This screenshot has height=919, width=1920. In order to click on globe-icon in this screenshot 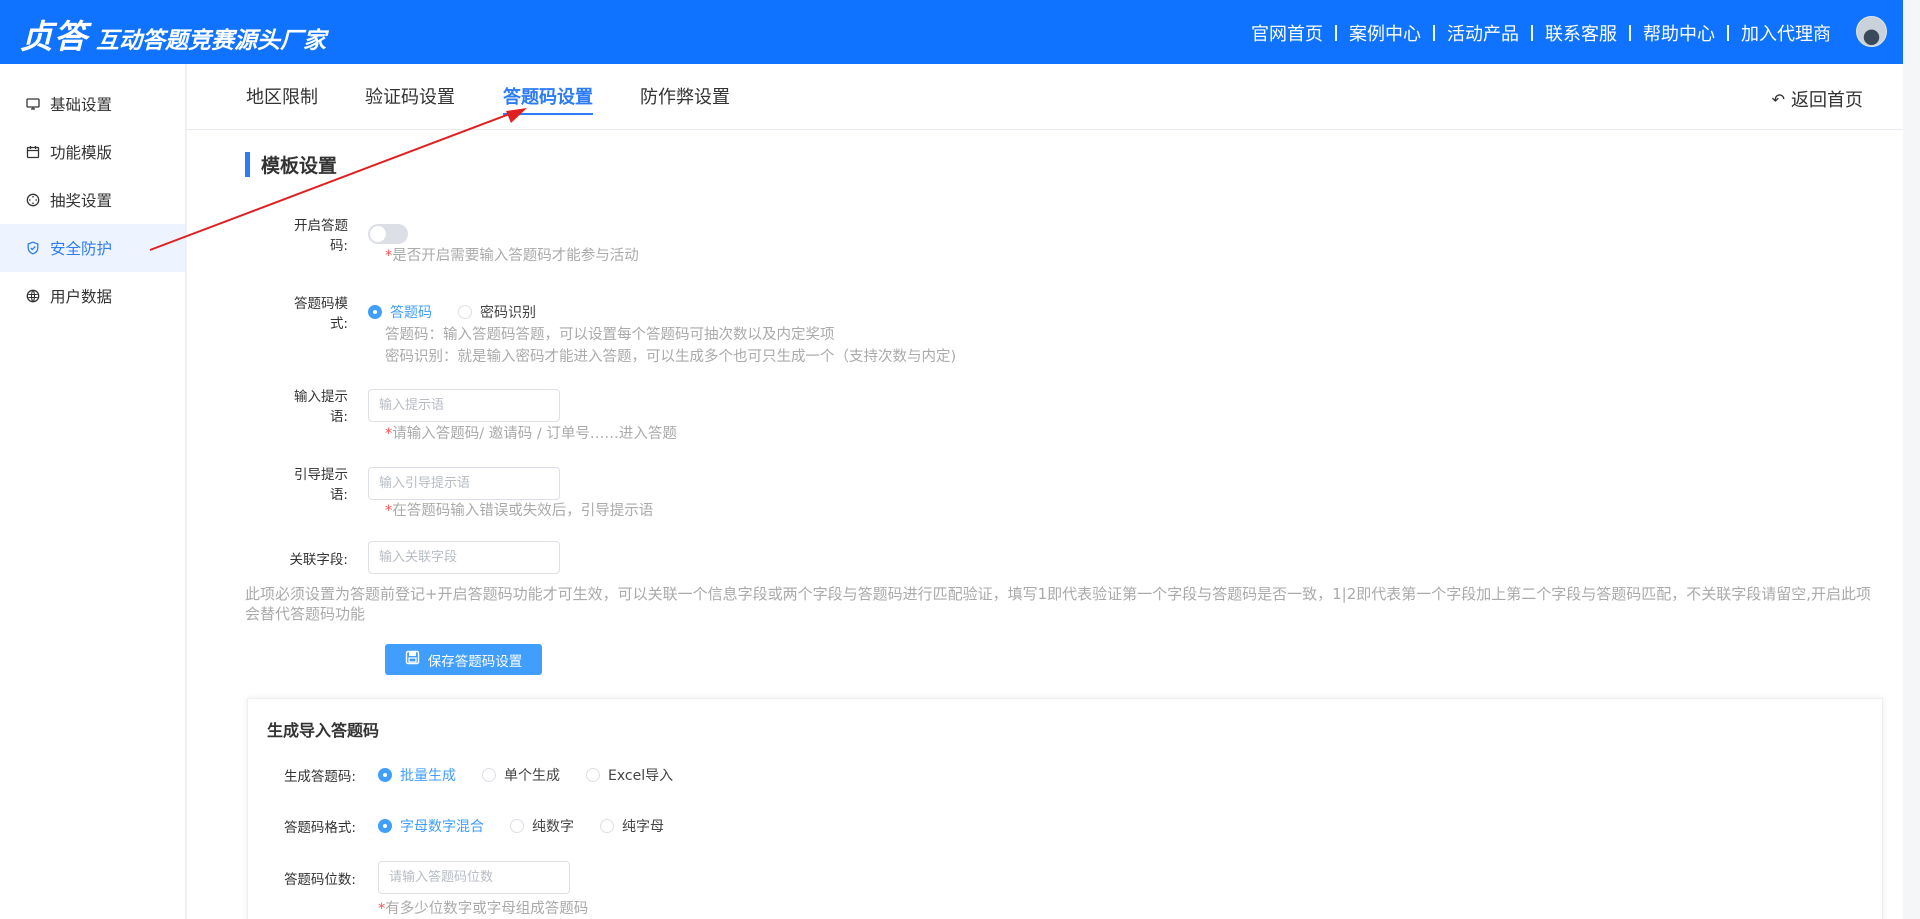, I will do `click(33, 296)`.